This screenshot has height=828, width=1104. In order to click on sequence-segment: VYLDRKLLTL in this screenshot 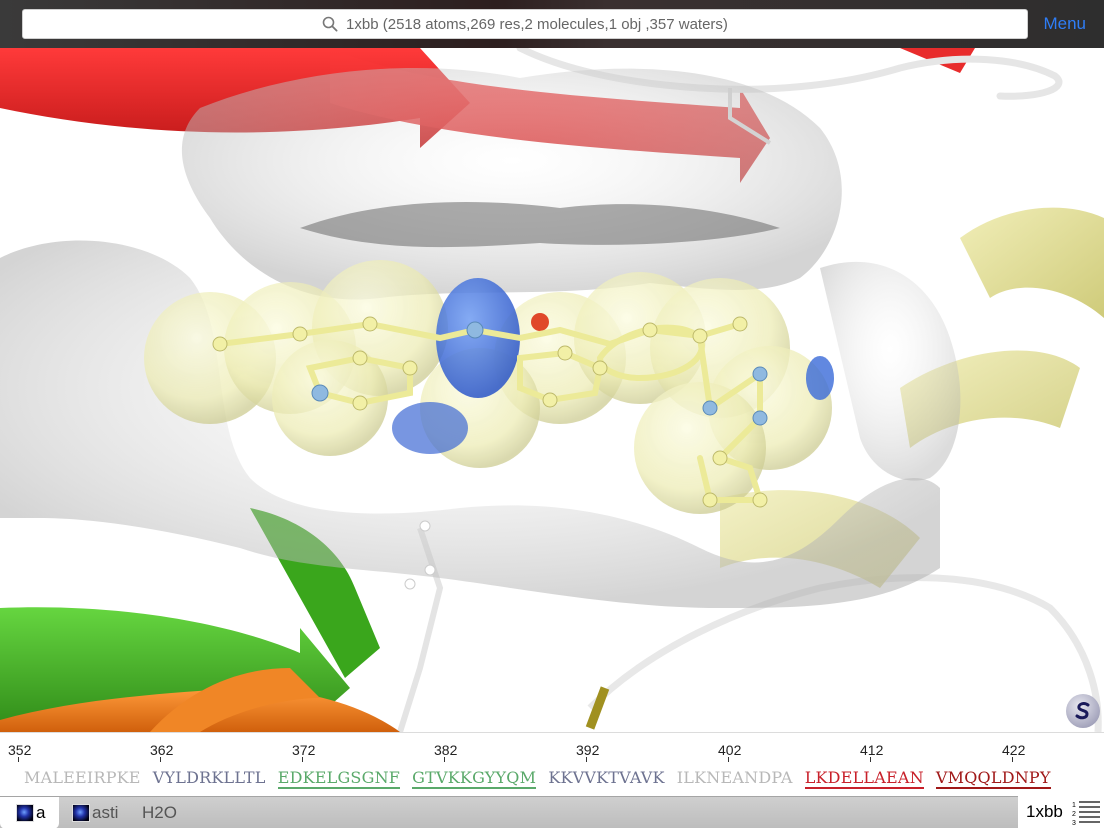, I will do `click(209, 777)`.